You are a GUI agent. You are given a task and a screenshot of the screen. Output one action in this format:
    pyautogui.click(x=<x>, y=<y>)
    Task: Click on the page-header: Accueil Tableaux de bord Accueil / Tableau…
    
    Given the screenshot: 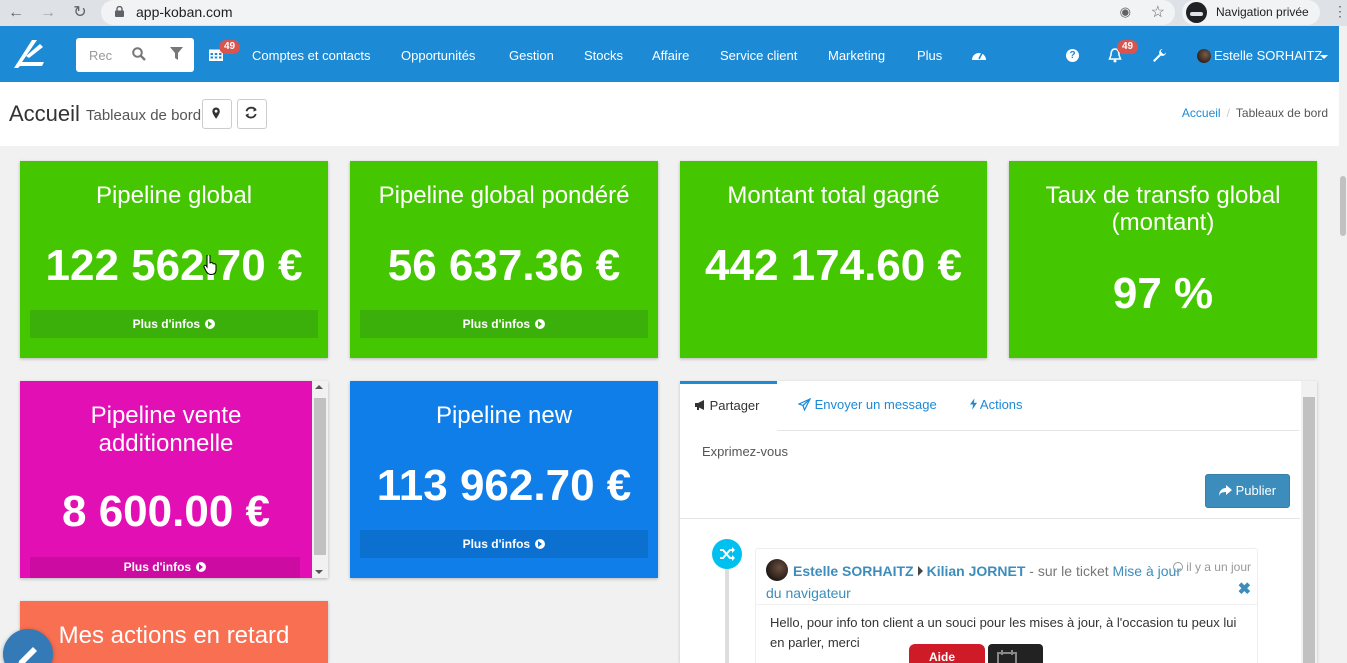 What is the action you would take?
    pyautogui.click(x=673, y=114)
    